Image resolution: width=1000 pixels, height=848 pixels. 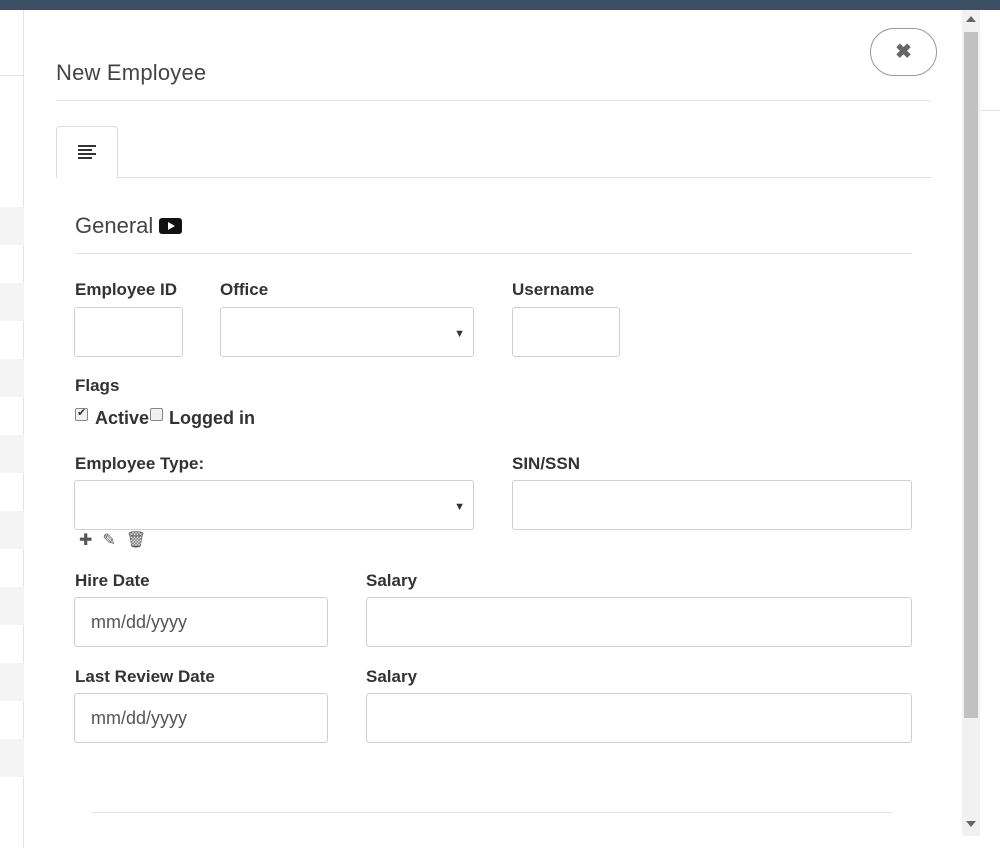 What do you see at coordinates (136, 539) in the screenshot?
I see `trash-icon: 🗑` at bounding box center [136, 539].